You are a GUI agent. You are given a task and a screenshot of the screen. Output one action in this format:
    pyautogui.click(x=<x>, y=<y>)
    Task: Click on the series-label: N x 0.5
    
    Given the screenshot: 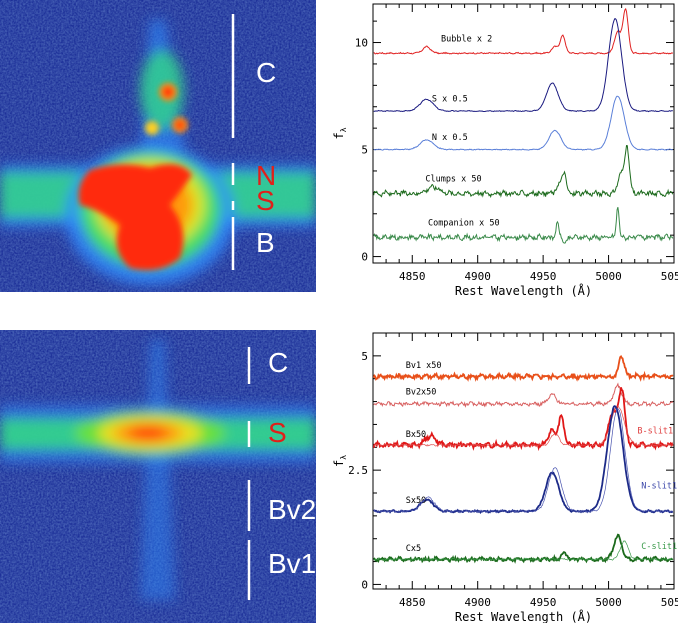 What is the action you would take?
    pyautogui.click(x=450, y=138)
    